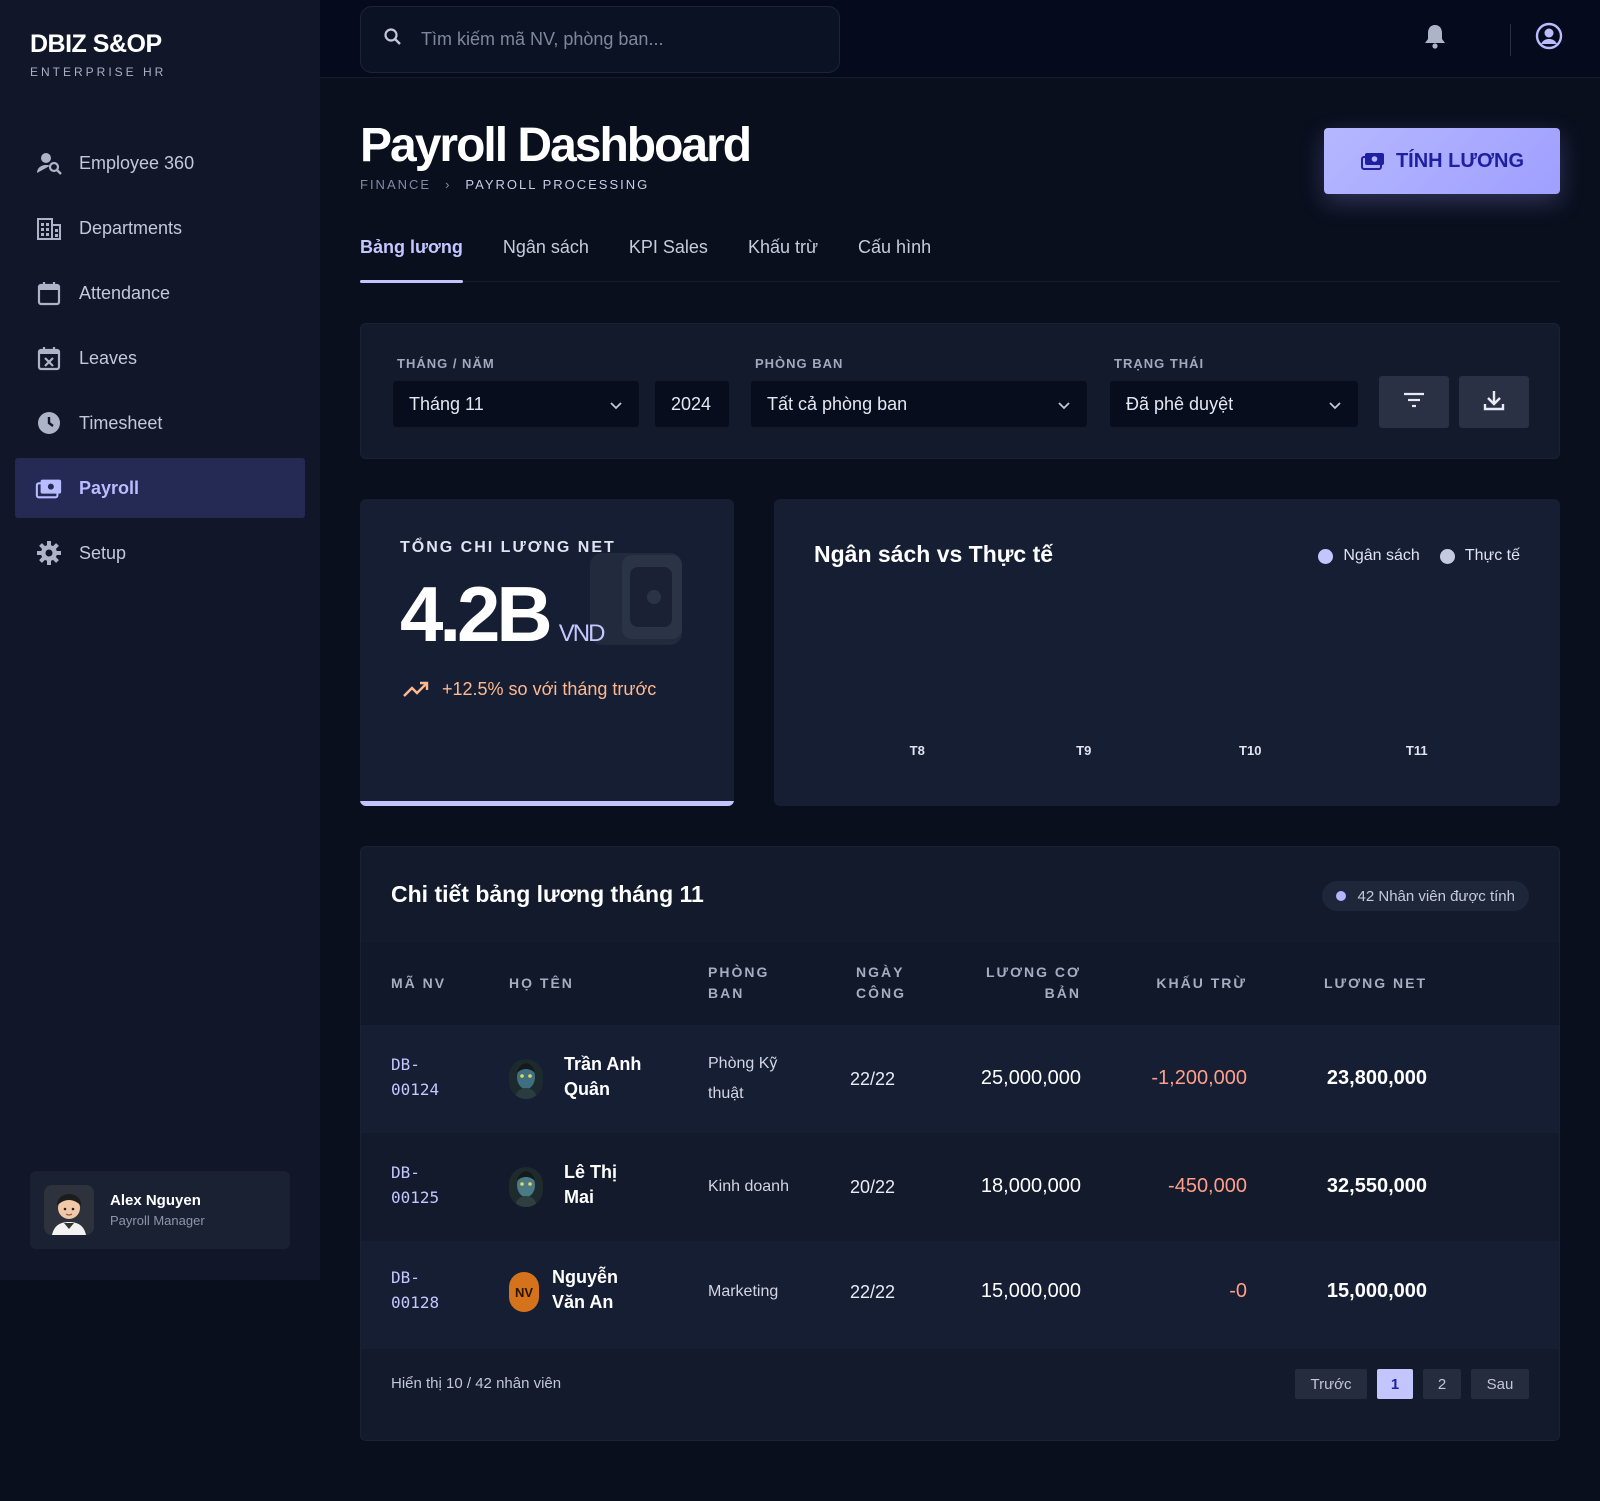 The image size is (1600, 1501). What do you see at coordinates (585, 1290) in the screenshot?
I see `employee-name: Nguyễn Văn An` at bounding box center [585, 1290].